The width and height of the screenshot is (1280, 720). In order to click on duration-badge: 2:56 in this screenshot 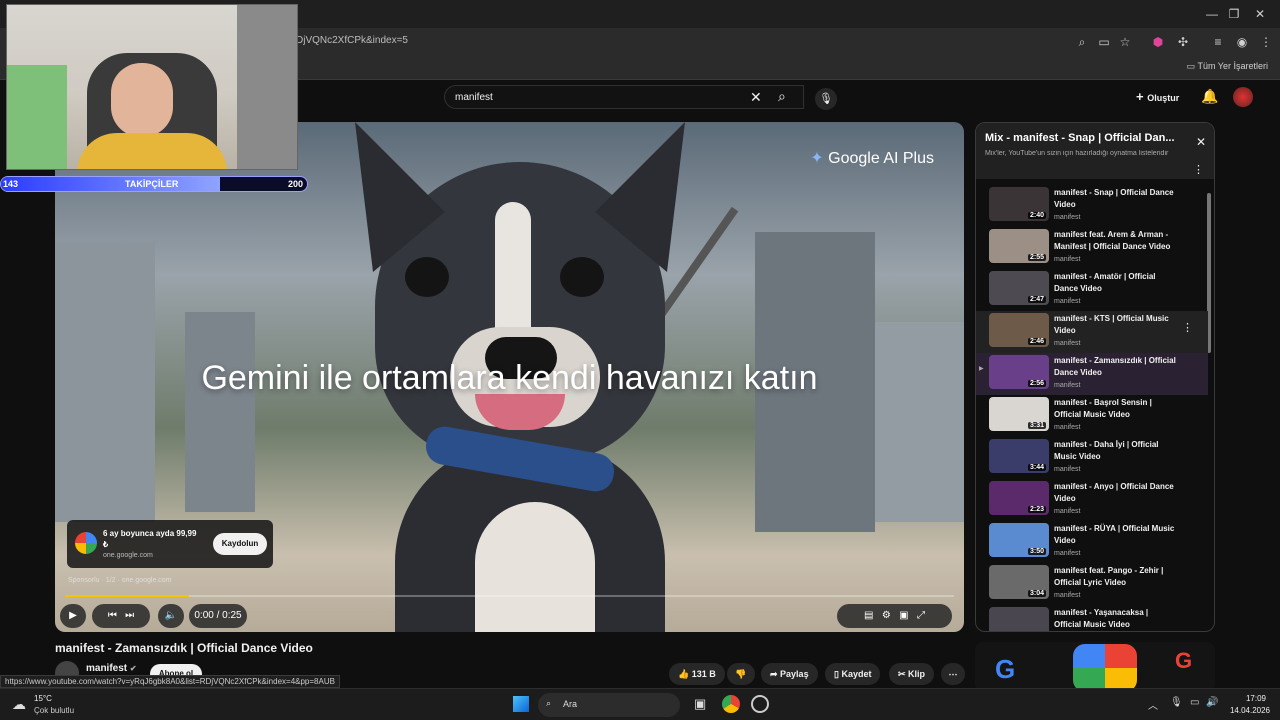, I will do `click(1036, 383)`.